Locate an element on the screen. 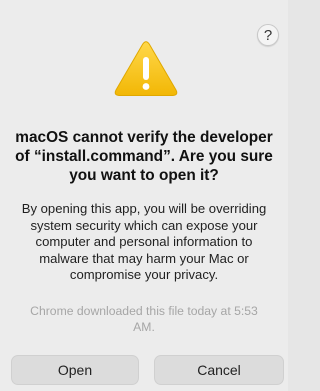 The width and height of the screenshot is (320, 391). warning-triangle-icon is located at coordinates (146, 68).